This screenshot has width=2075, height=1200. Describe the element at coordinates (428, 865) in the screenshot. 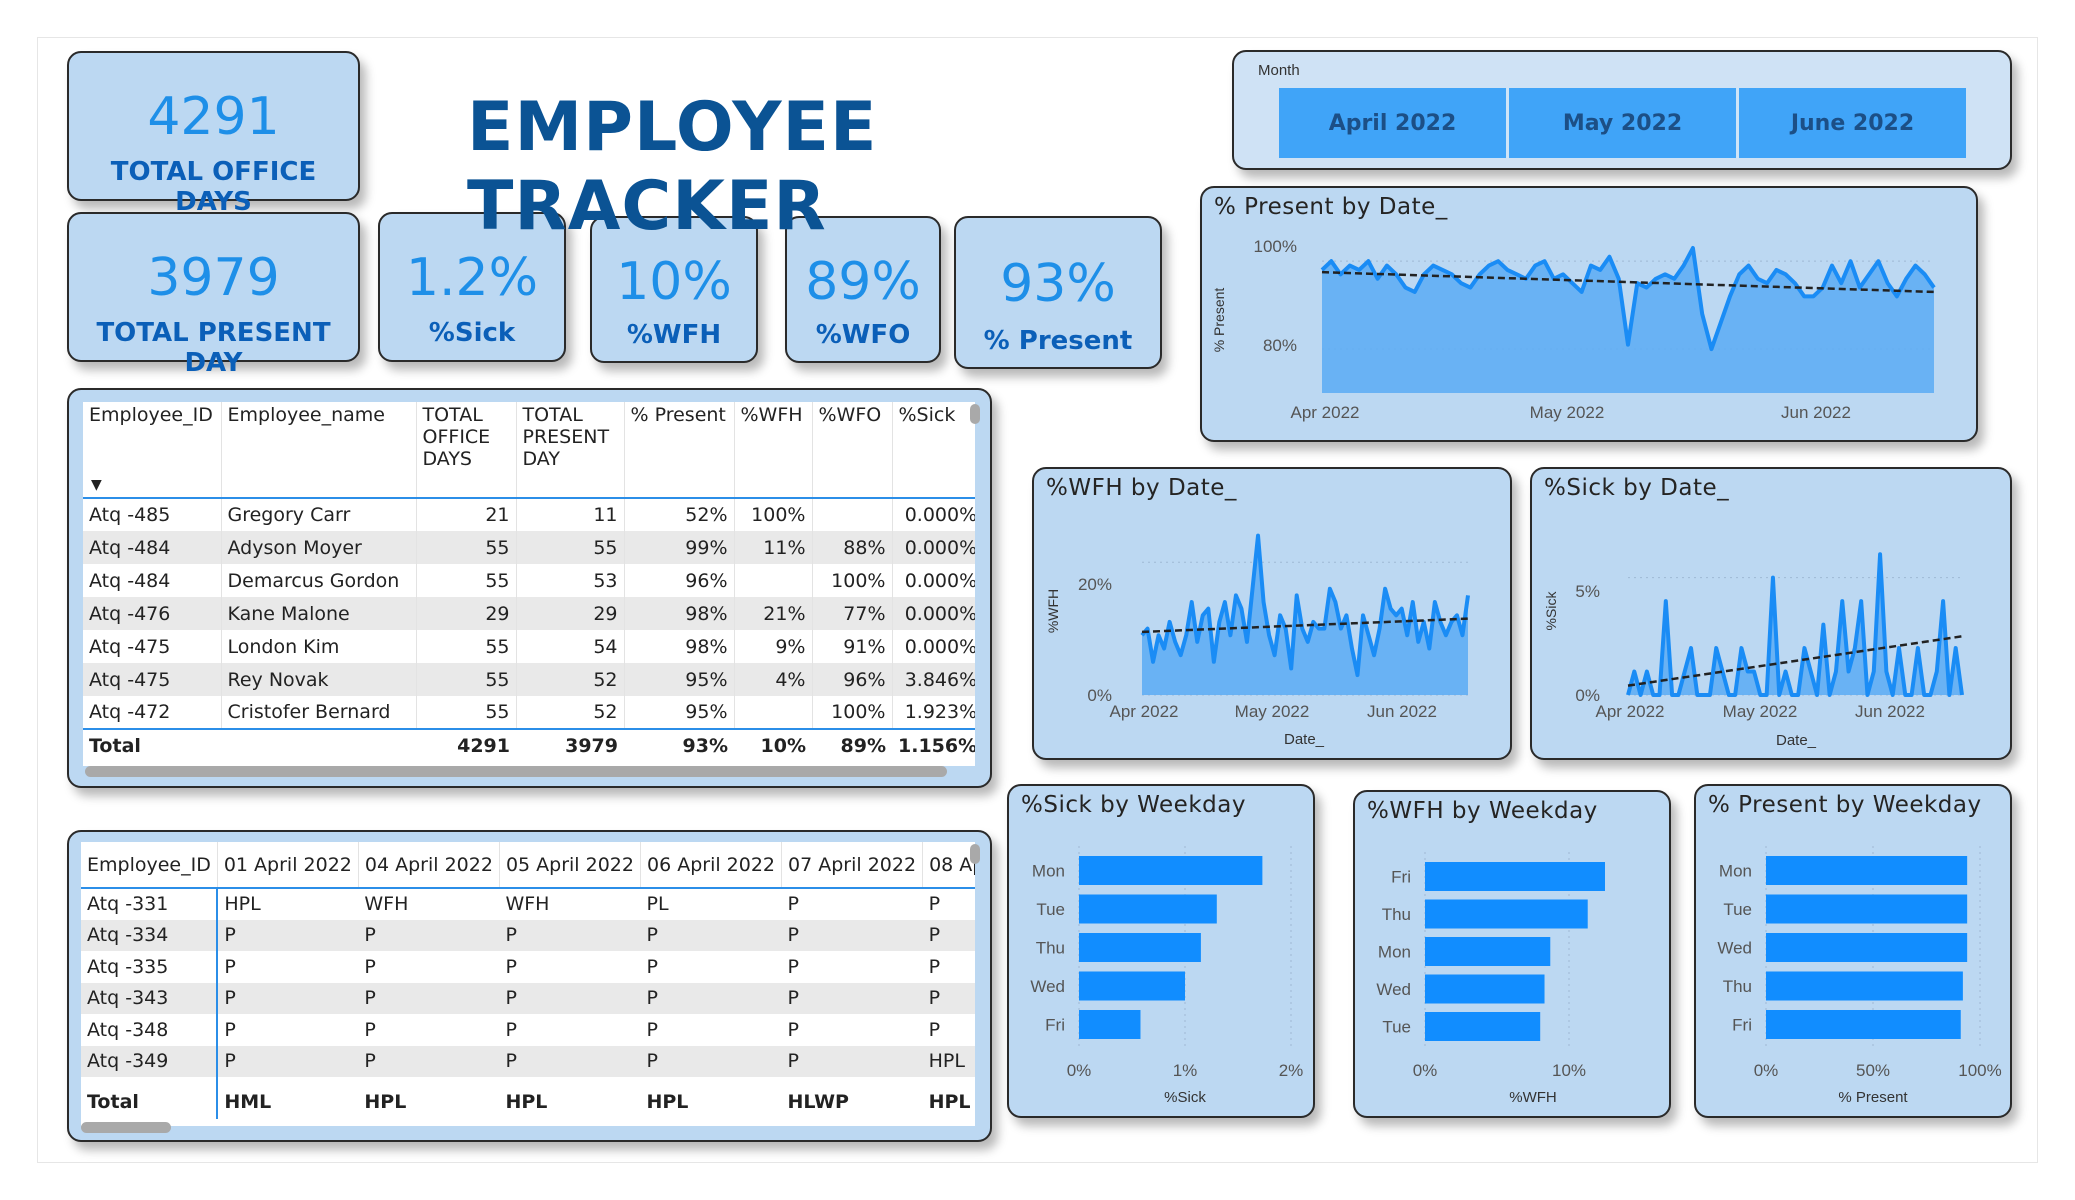

I see `column-header: 04 April 2022` at that location.